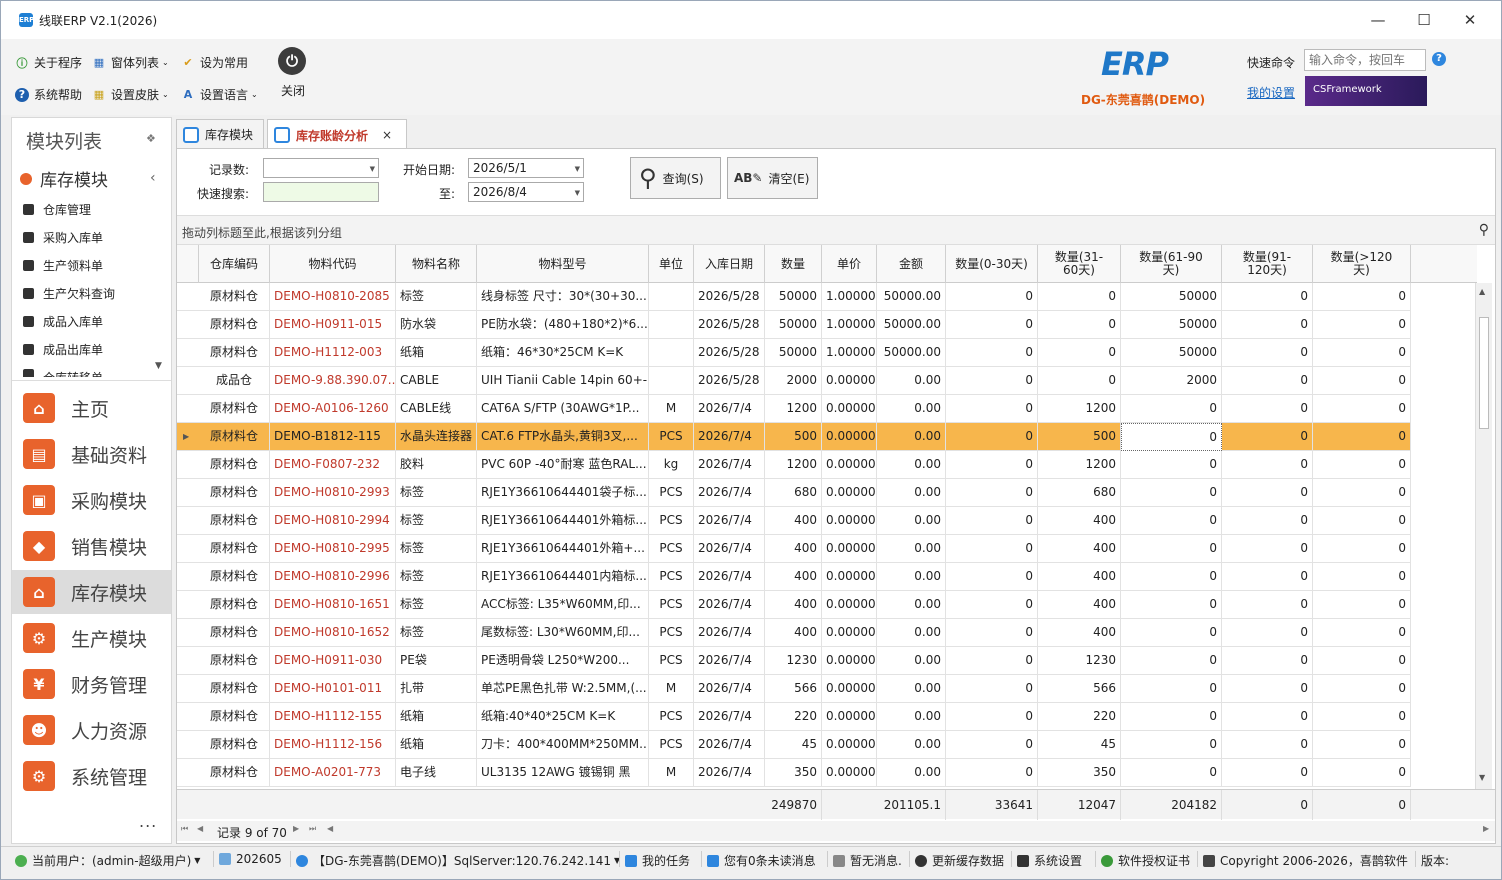  I want to click on clear-button: AB✎ 清空(E), so click(772, 178).